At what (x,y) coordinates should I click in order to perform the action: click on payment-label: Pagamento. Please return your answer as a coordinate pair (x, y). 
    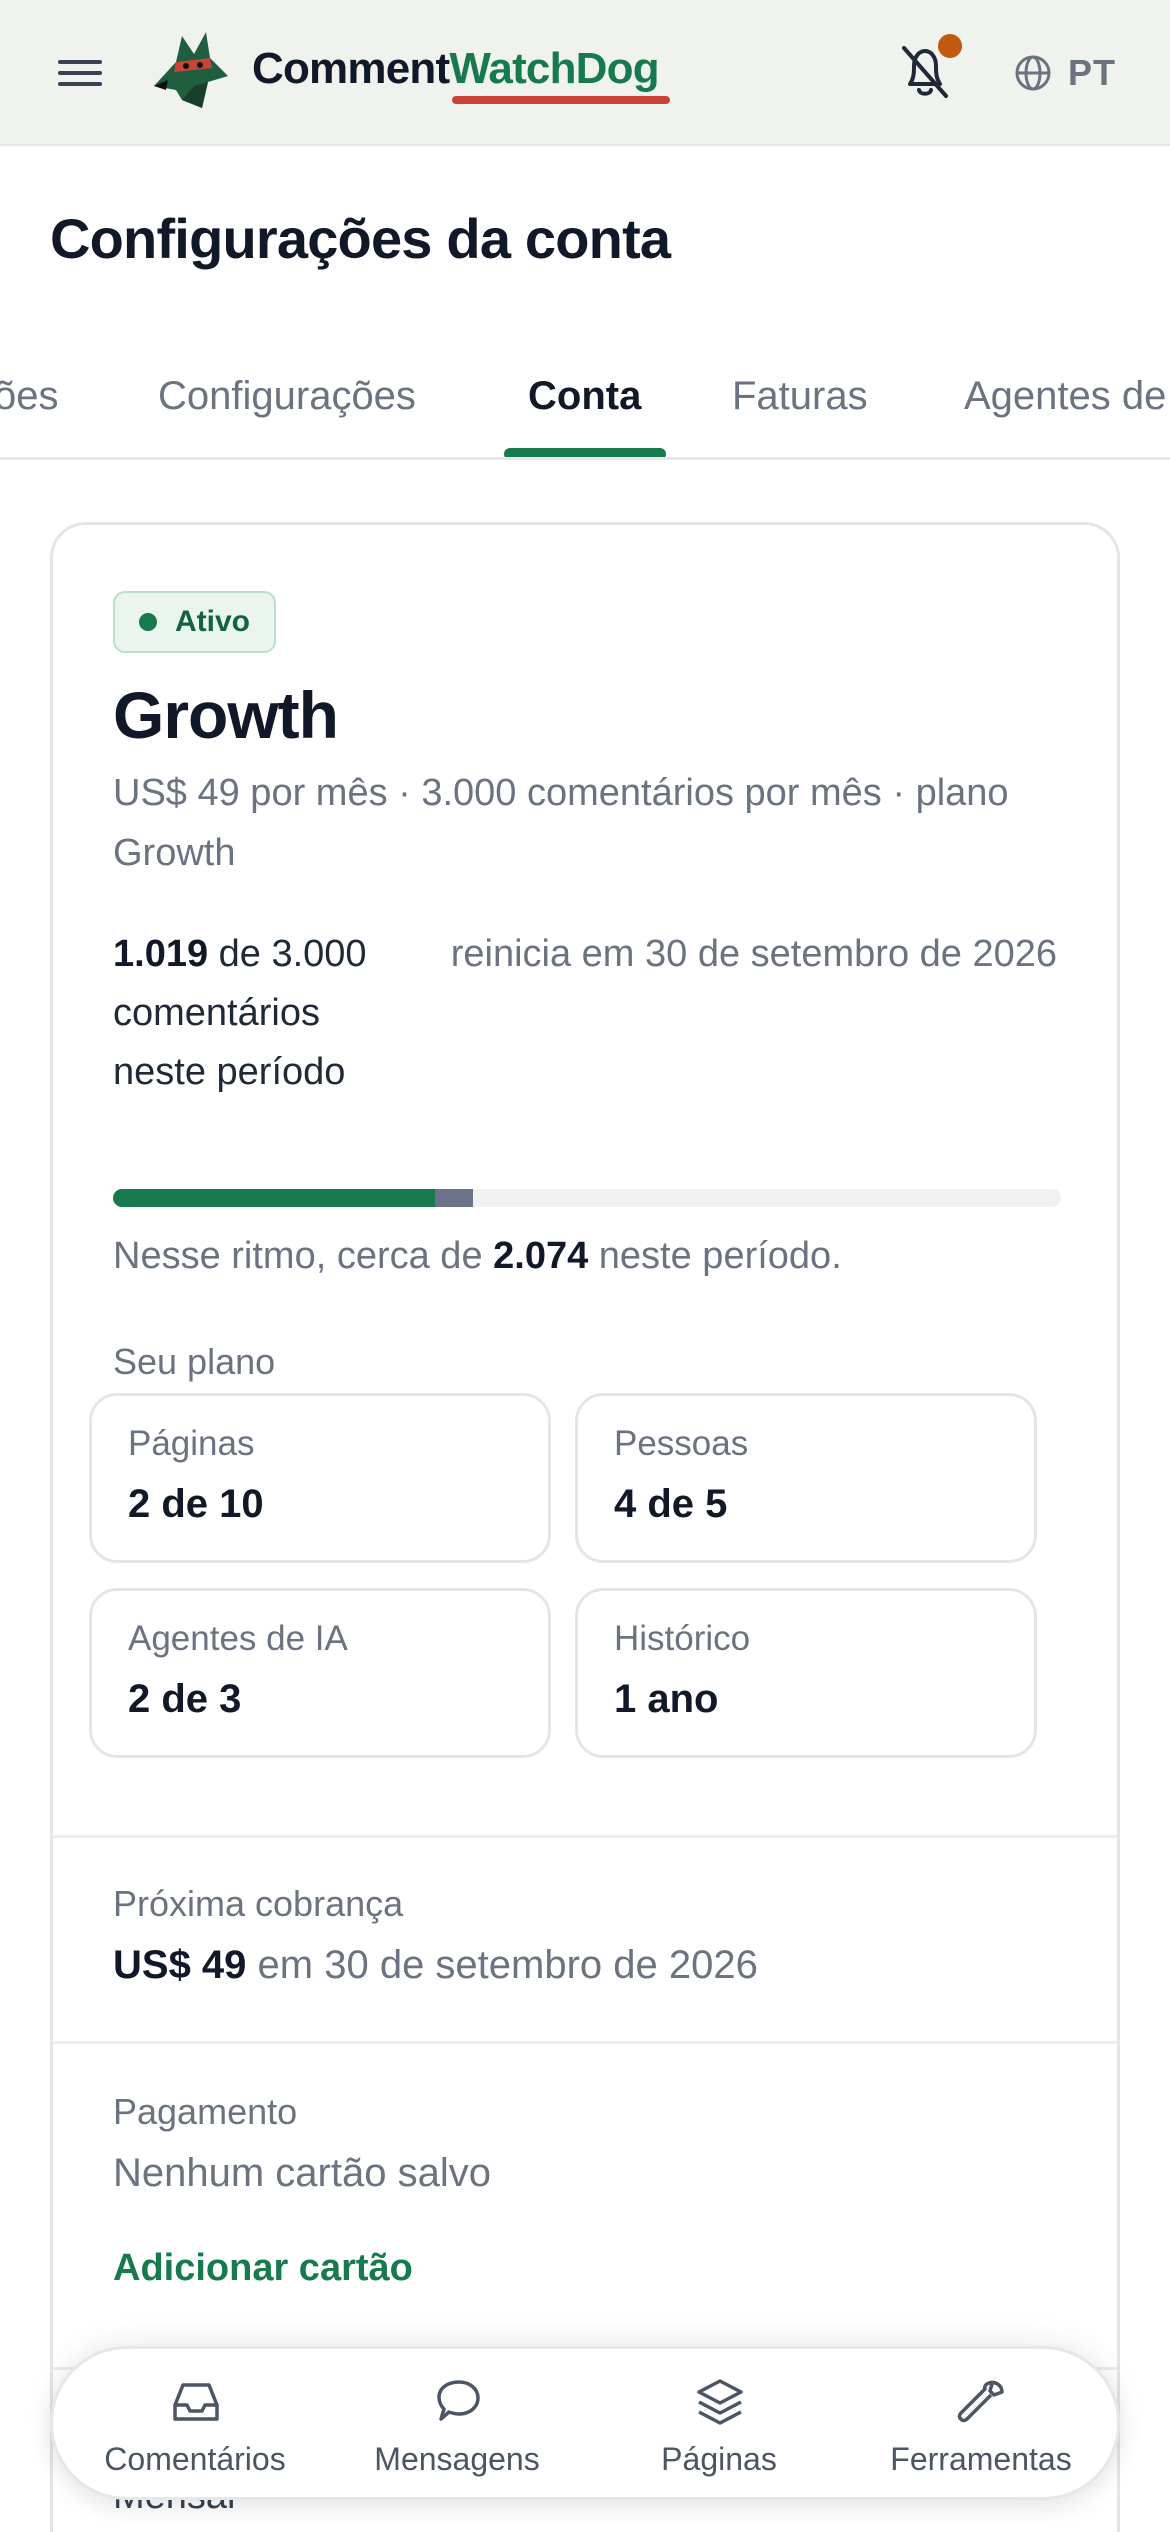
    Looking at the image, I should click on (205, 2111).